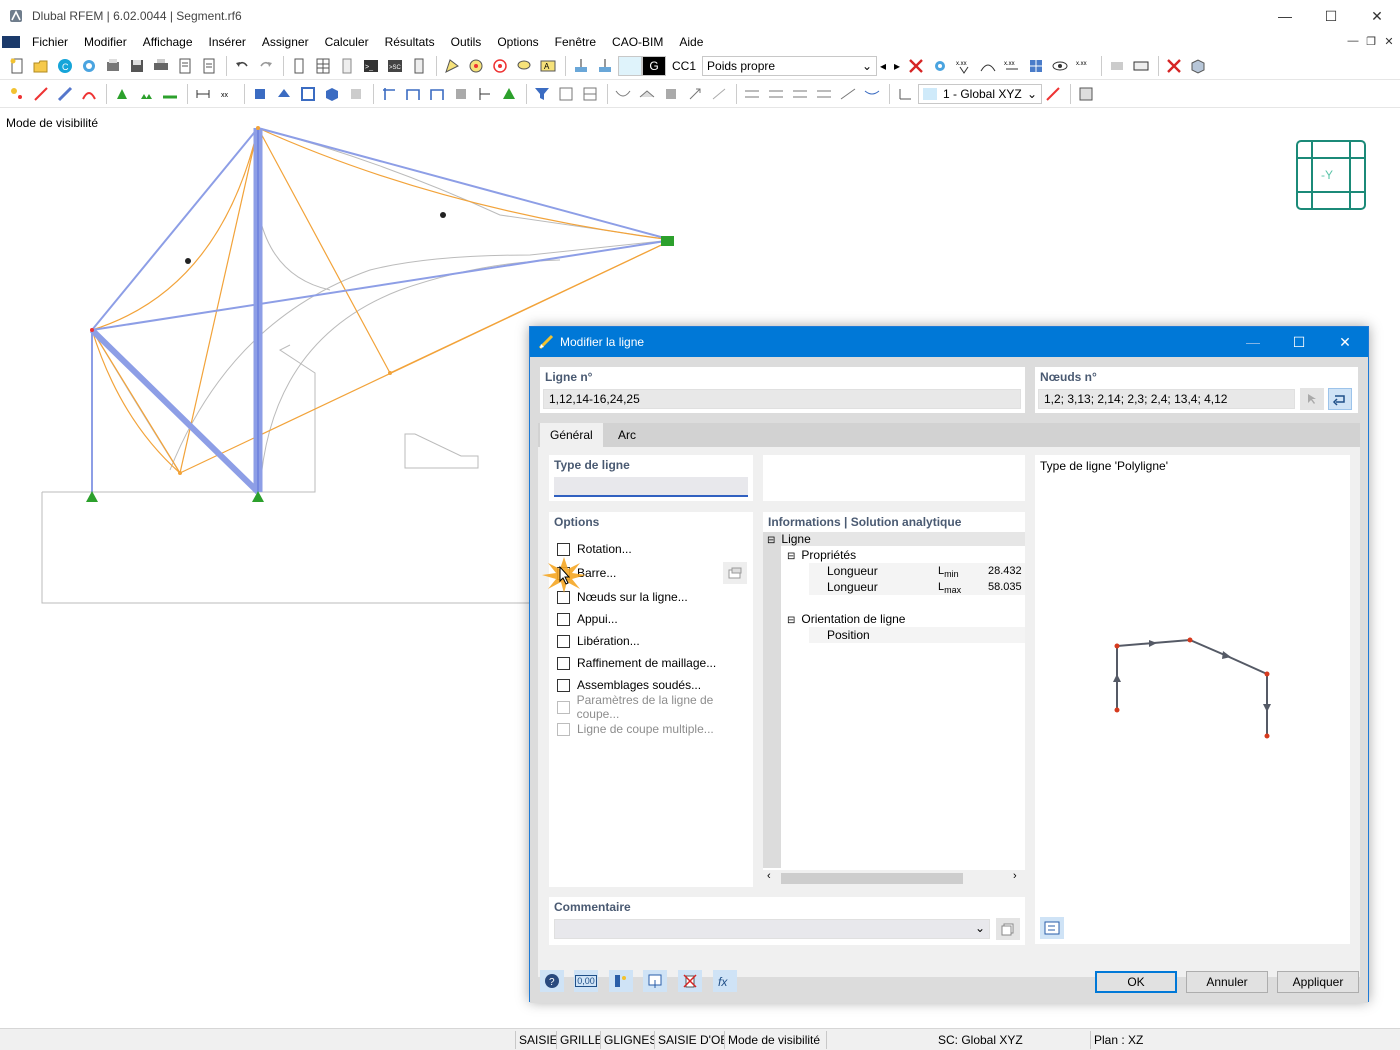 The height and width of the screenshot is (1050, 1400). Describe the element at coordinates (563, 663) in the screenshot. I see `mesh-refinement-checkbox` at that location.